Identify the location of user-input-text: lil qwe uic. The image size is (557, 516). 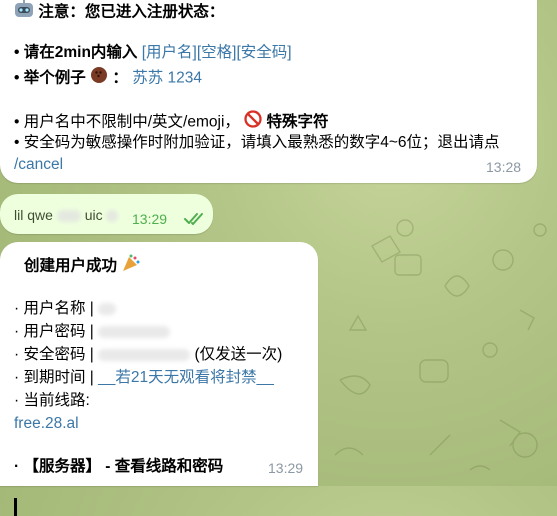
(66, 215).